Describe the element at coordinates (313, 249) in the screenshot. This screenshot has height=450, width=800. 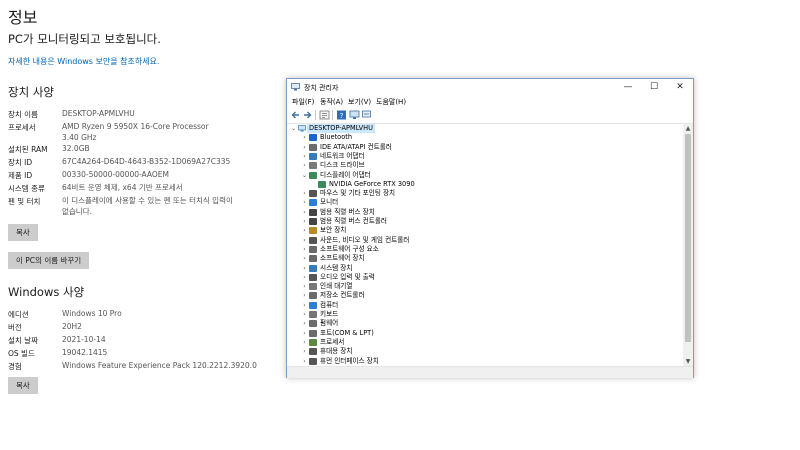
I see `software-component-icon` at that location.